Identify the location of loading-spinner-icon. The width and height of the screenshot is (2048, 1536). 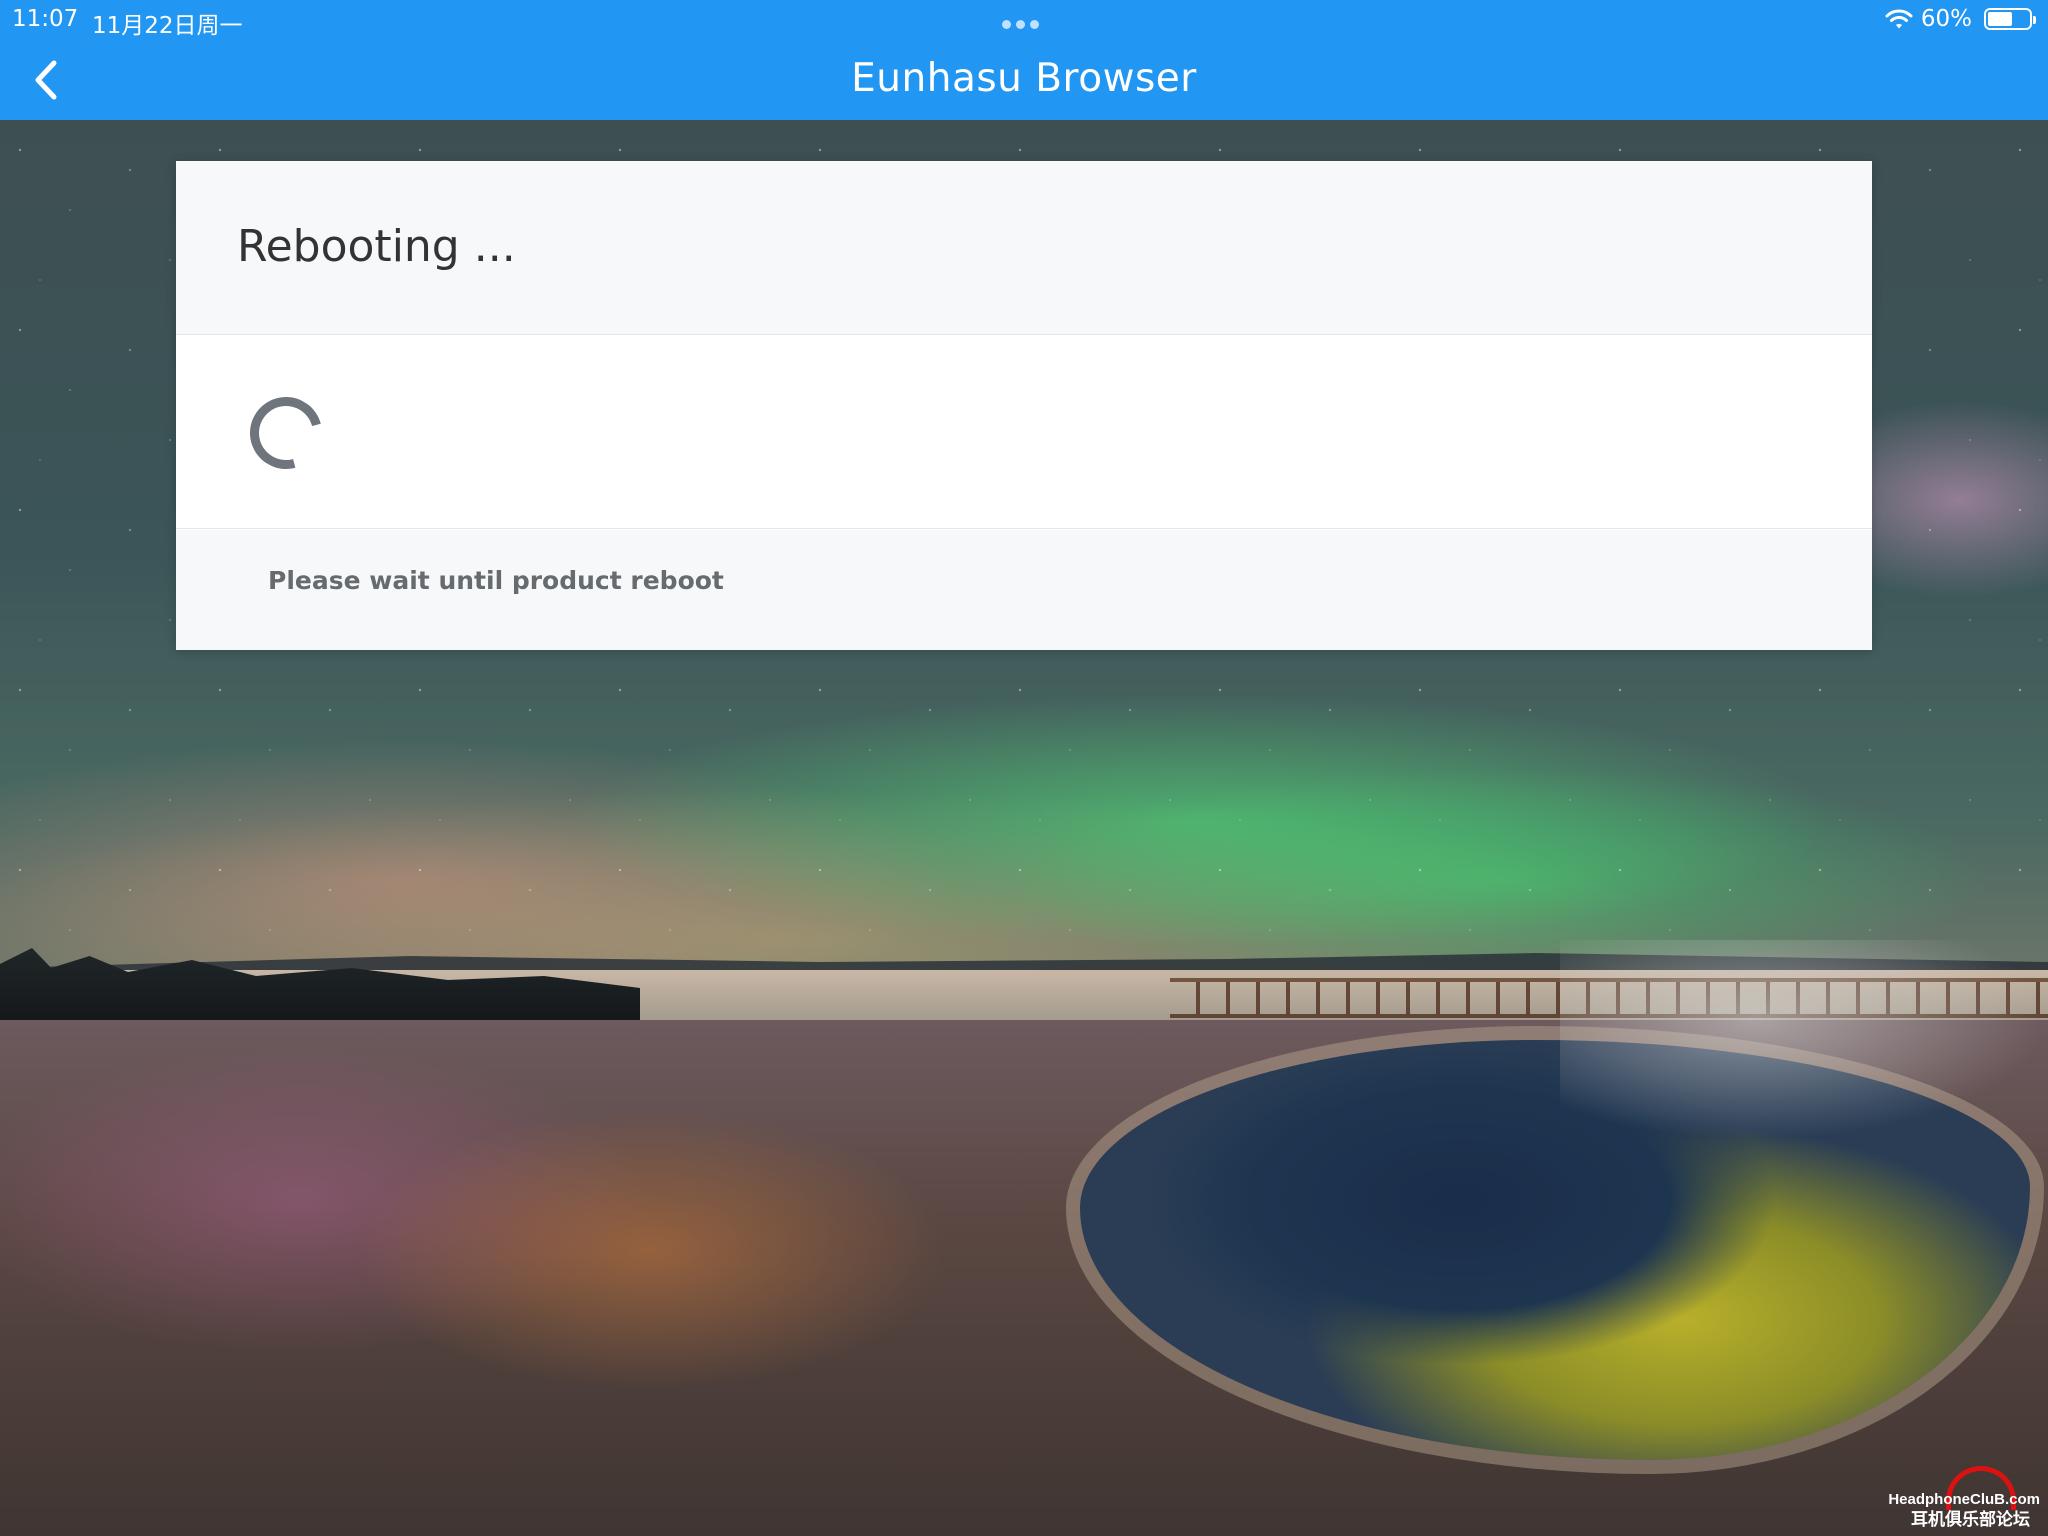
(286, 433).